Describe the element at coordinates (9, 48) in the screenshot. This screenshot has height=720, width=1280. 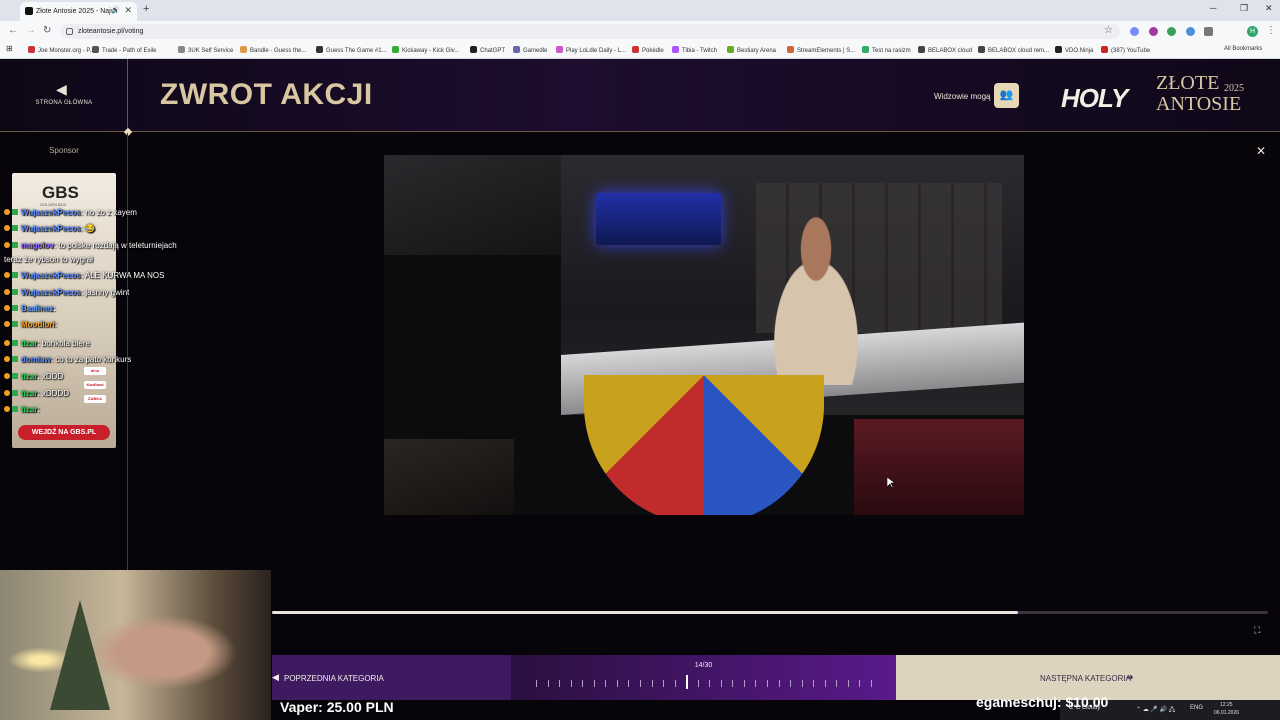
I see `apps-grid-icon: ⊞` at that location.